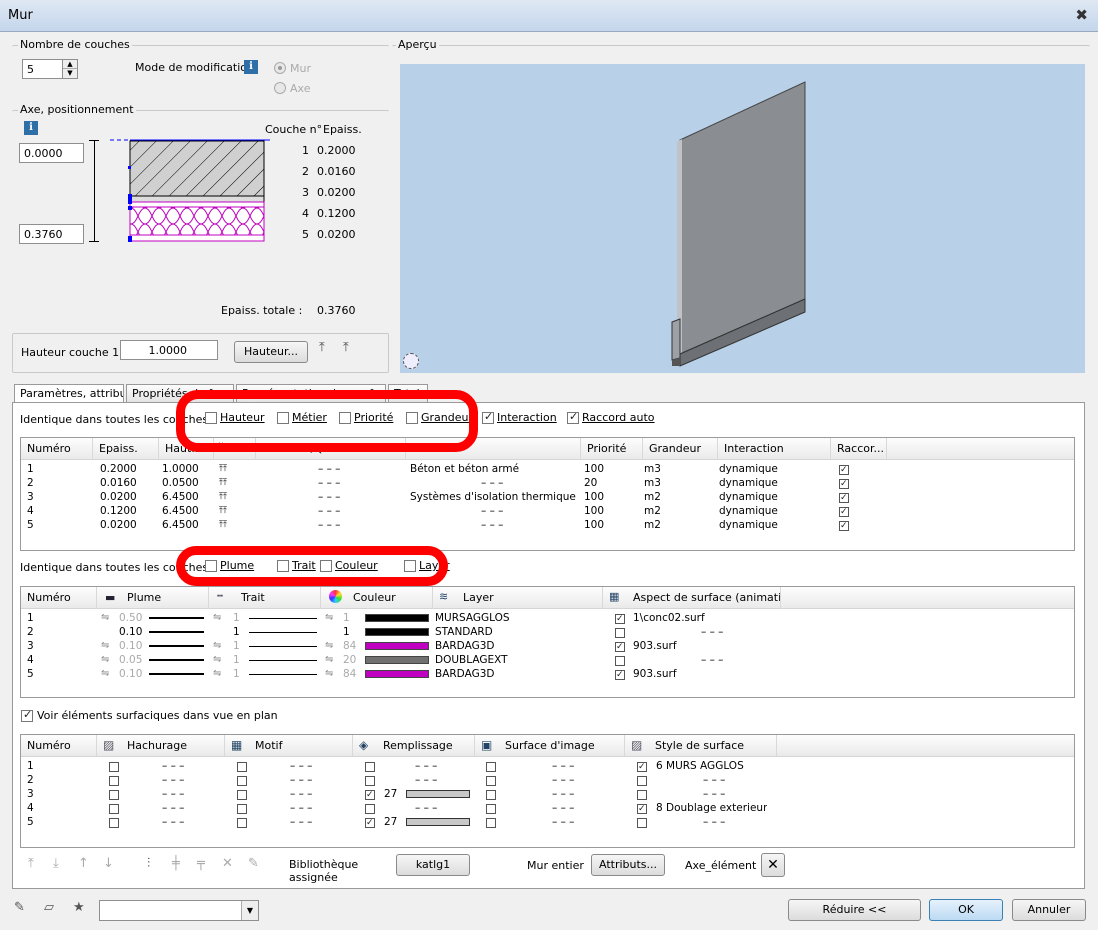 The height and width of the screenshot is (930, 1098). I want to click on t1-col-priorite: Priorité, so click(612, 449).